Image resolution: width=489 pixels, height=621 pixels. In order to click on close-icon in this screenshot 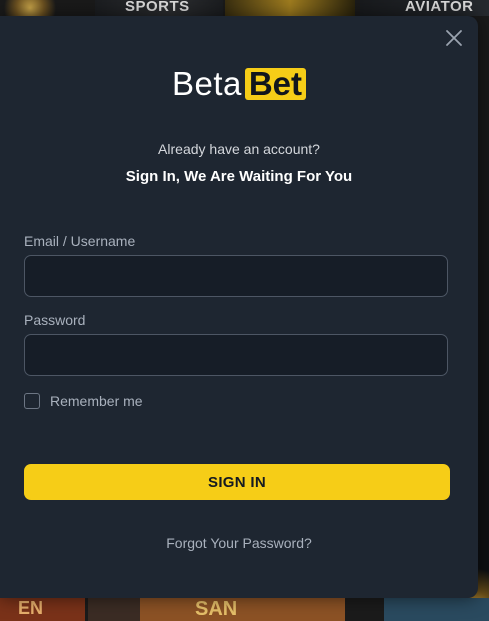, I will do `click(454, 38)`.